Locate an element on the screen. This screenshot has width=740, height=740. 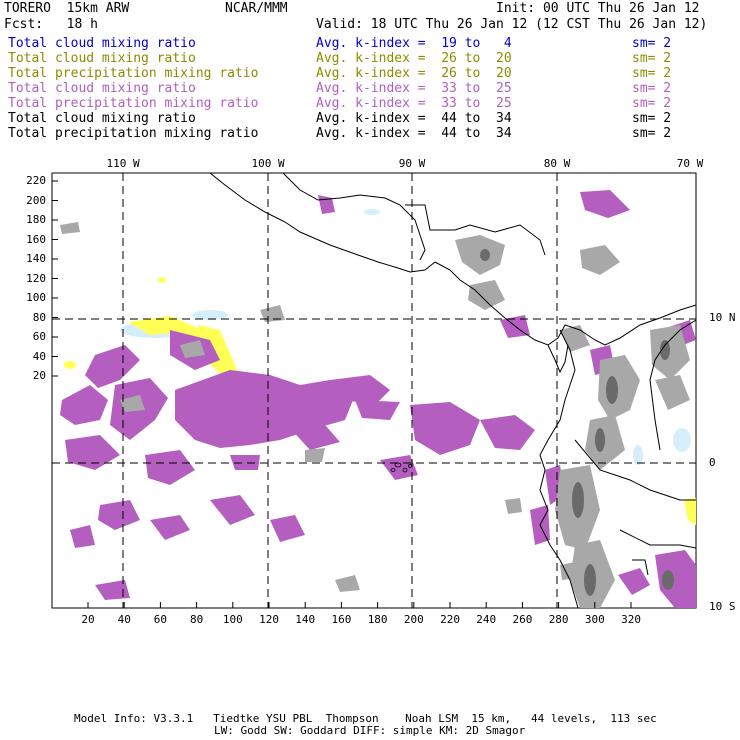
forecast-hour: Fcst: 18 h is located at coordinates (51, 24).